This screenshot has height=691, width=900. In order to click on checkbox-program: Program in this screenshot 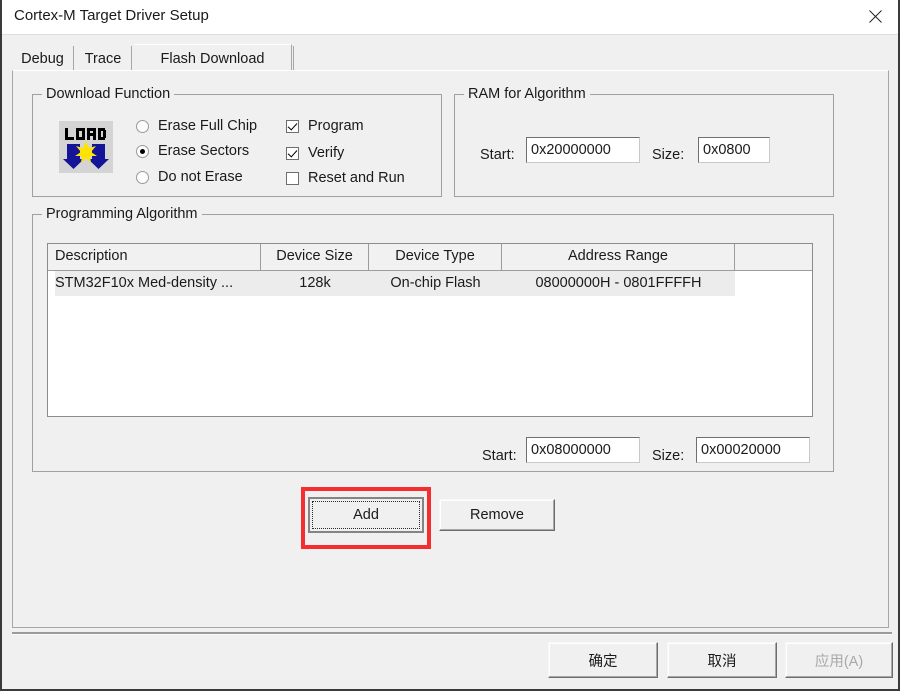, I will do `click(325, 126)`.